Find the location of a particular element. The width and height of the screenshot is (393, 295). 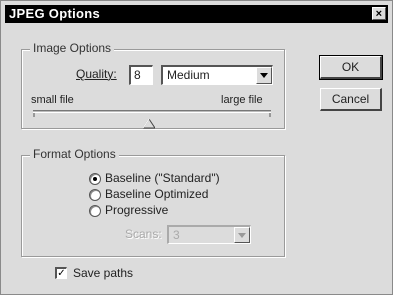

close-button: × is located at coordinates (379, 13).